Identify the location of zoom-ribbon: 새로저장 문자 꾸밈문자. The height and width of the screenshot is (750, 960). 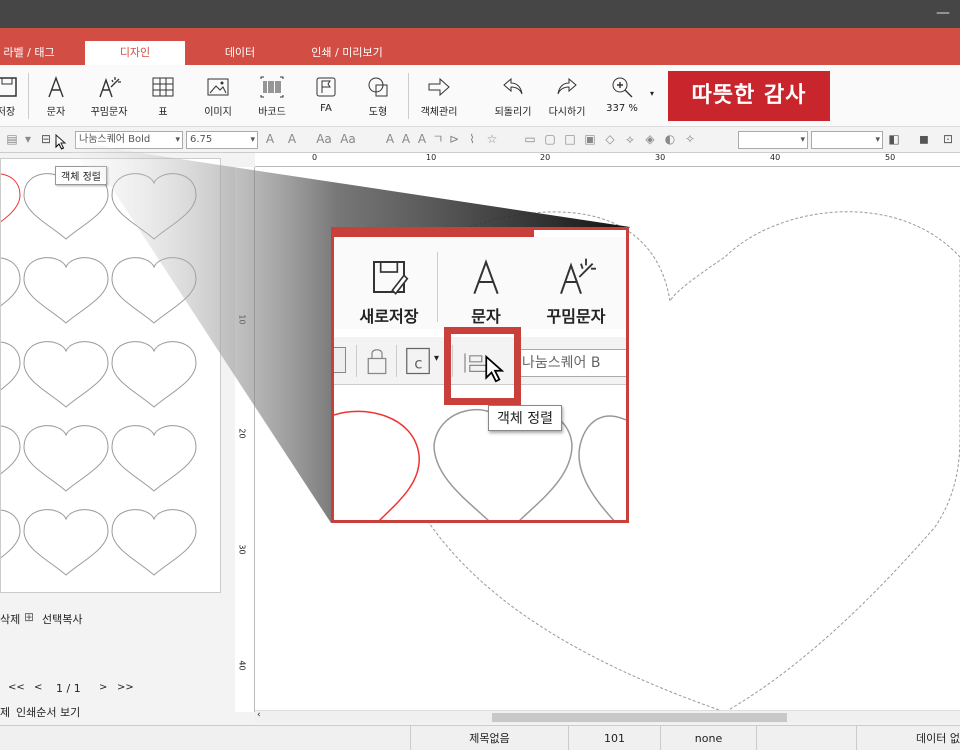
(480, 283).